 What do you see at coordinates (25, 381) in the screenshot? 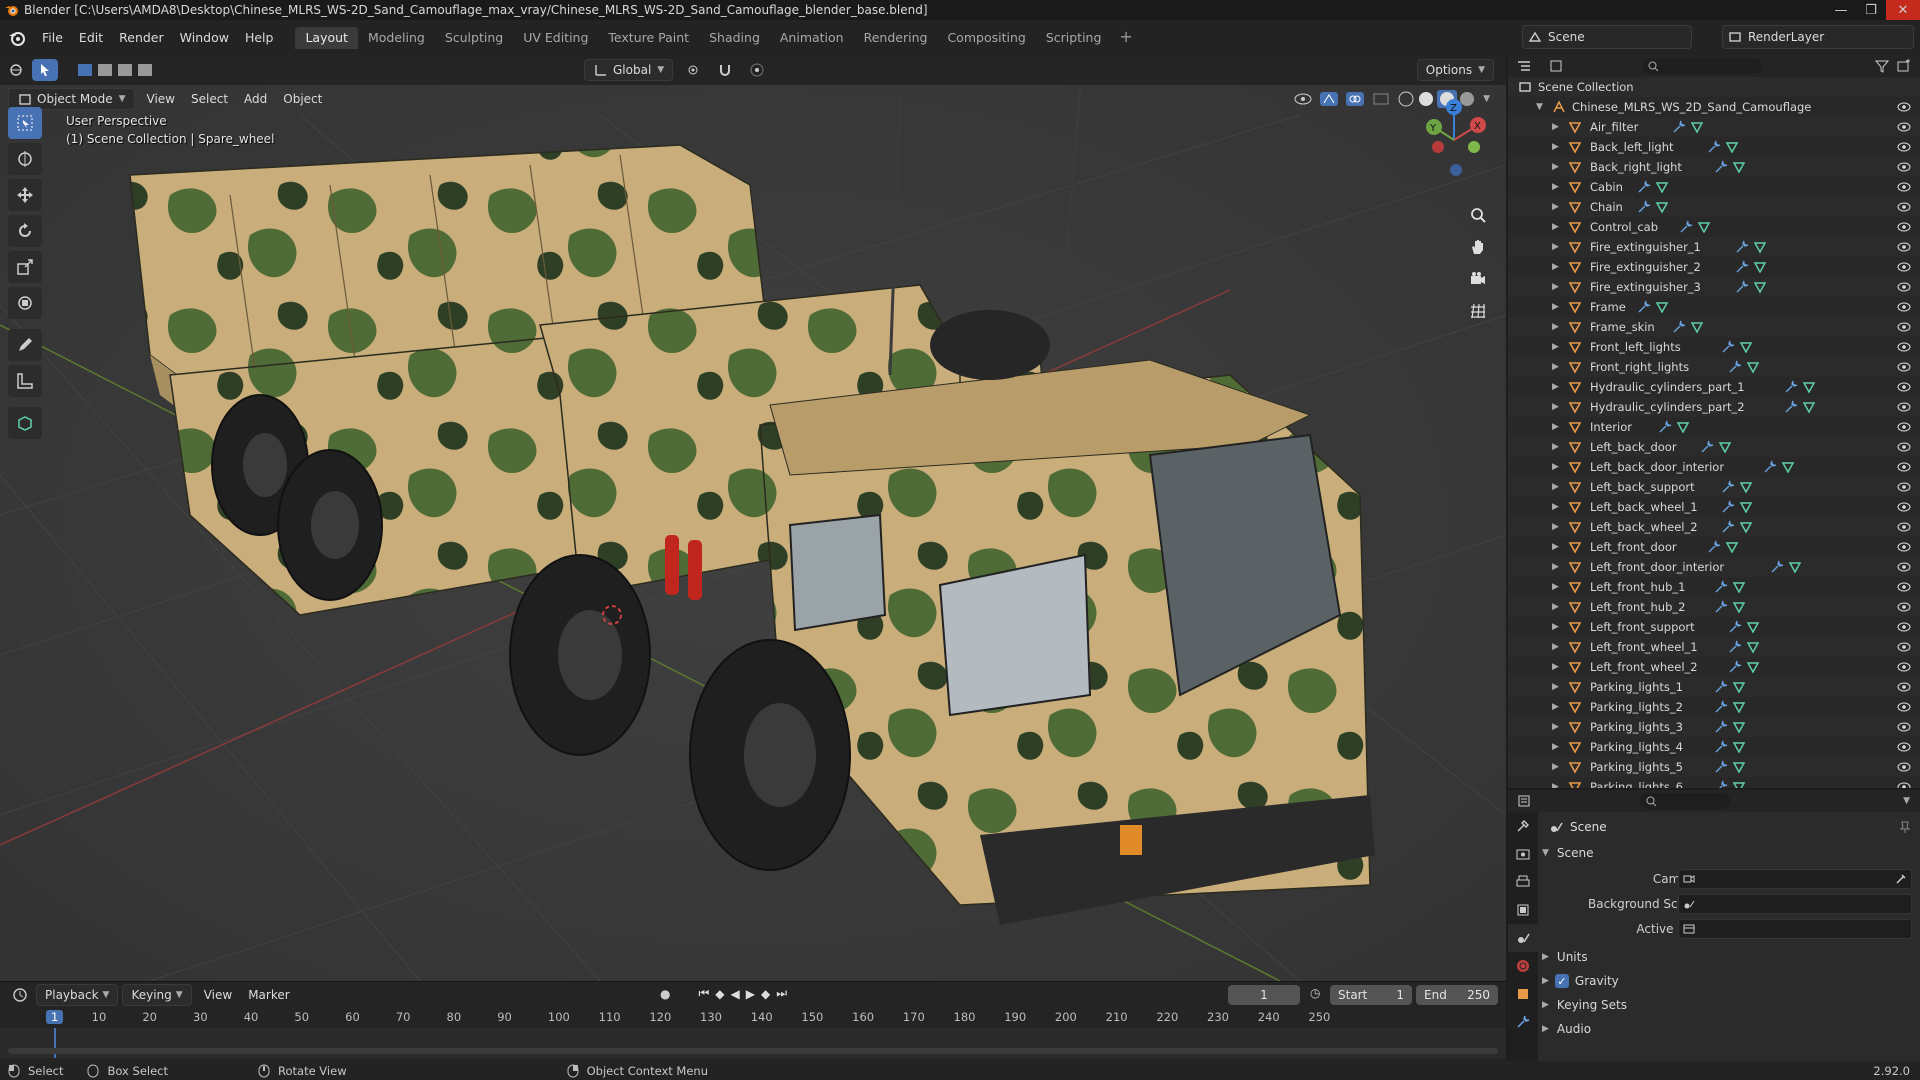
I see `measure-tool` at bounding box center [25, 381].